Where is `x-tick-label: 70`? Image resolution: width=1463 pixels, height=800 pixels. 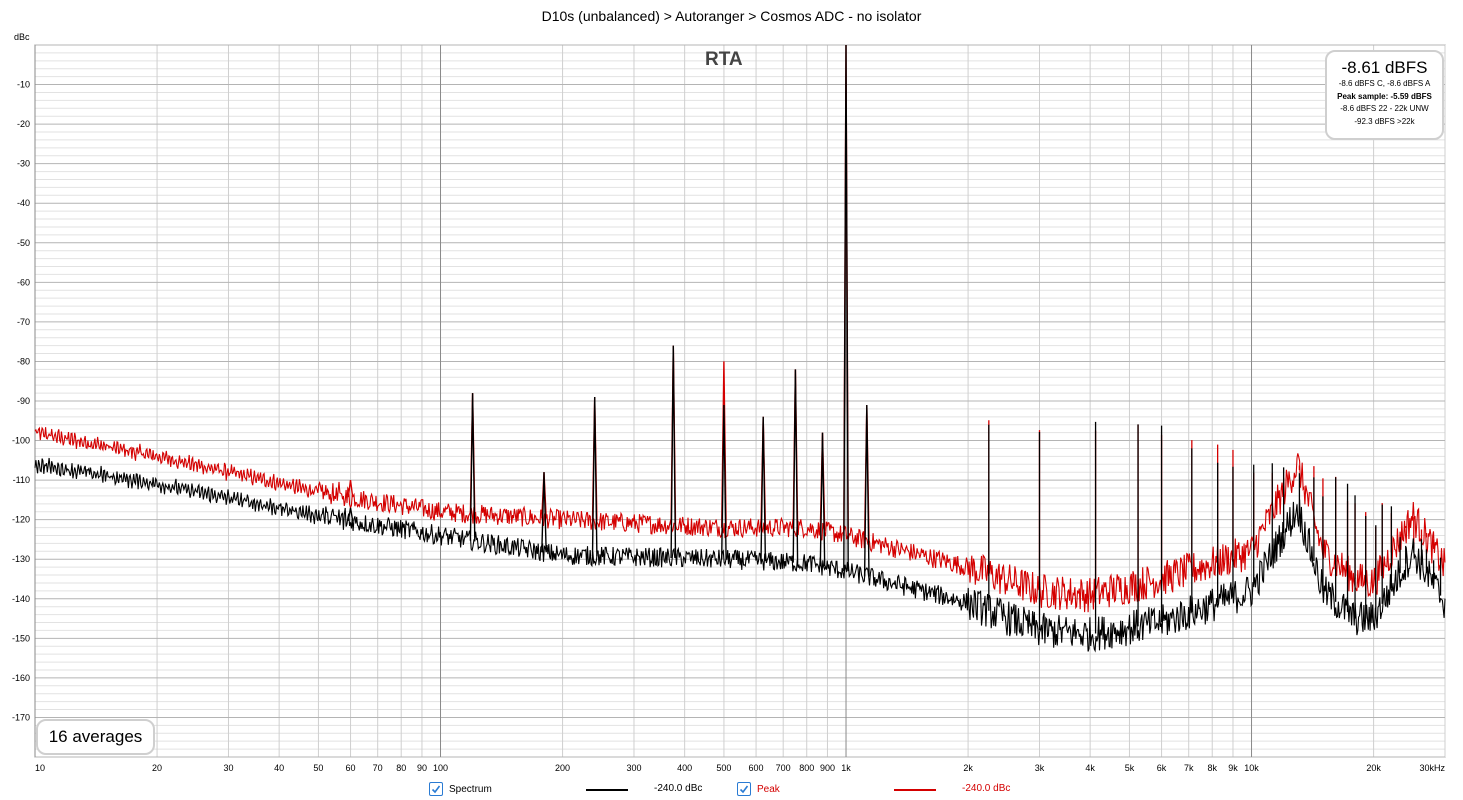 x-tick-label: 70 is located at coordinates (378, 768).